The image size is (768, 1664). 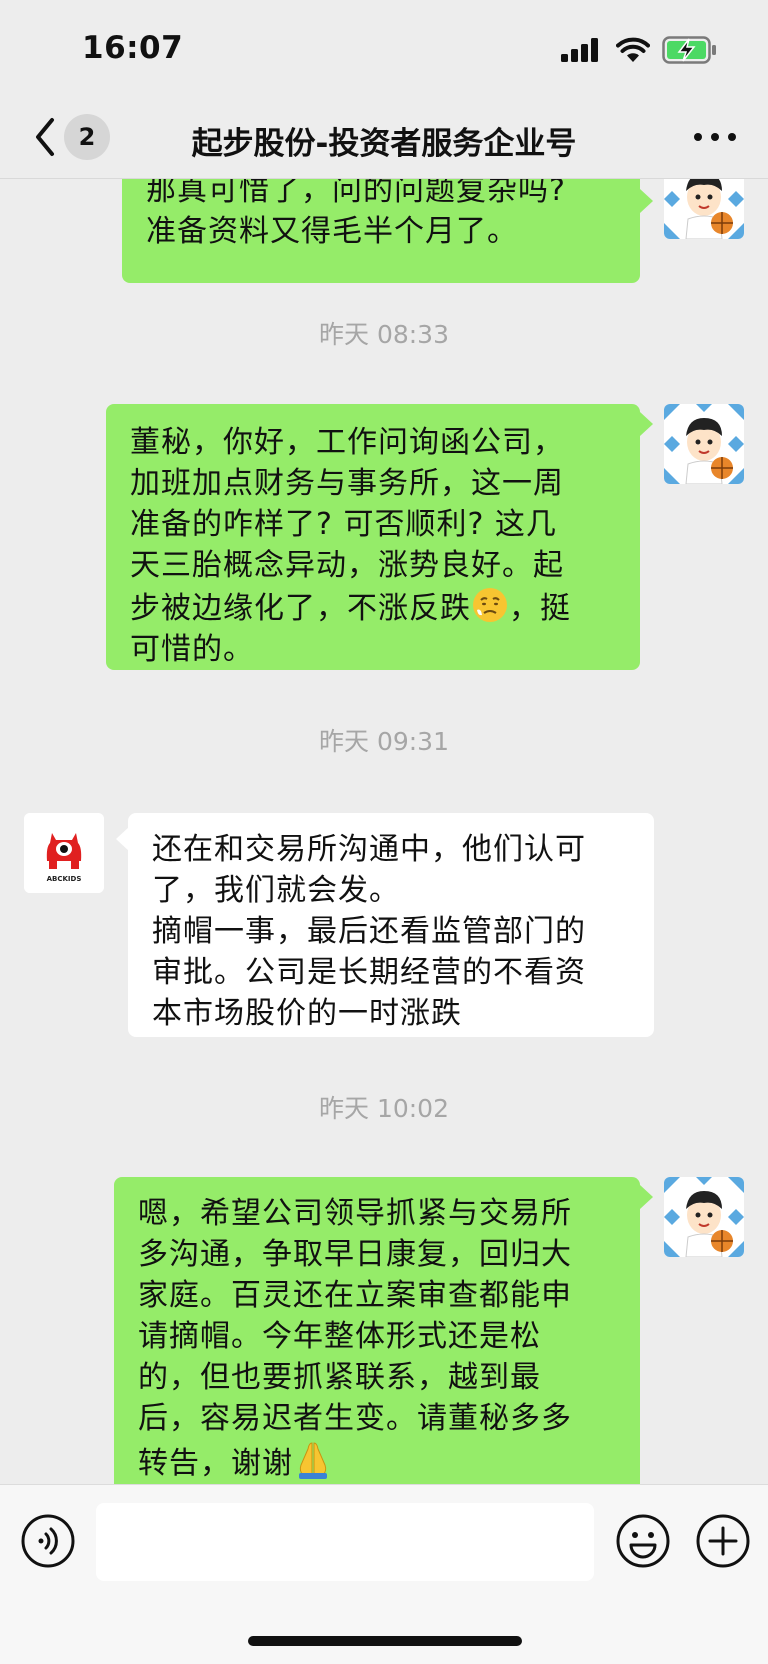 What do you see at coordinates (540, 608) in the screenshot?
I see `message-text: ，挺` at bounding box center [540, 608].